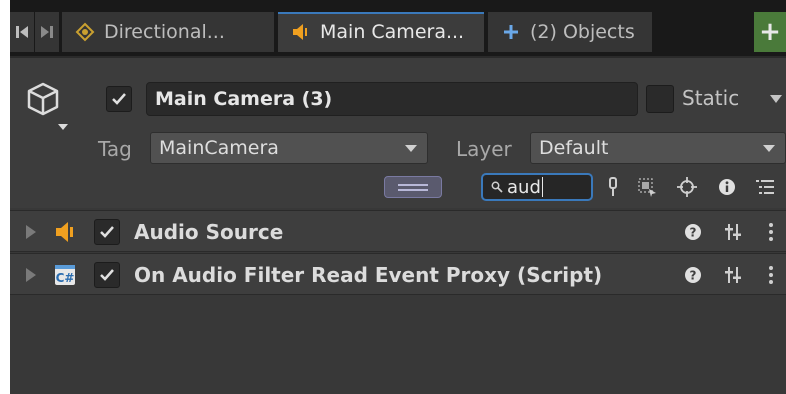 This screenshot has width=786, height=394. I want to click on info-button, so click(727, 187).